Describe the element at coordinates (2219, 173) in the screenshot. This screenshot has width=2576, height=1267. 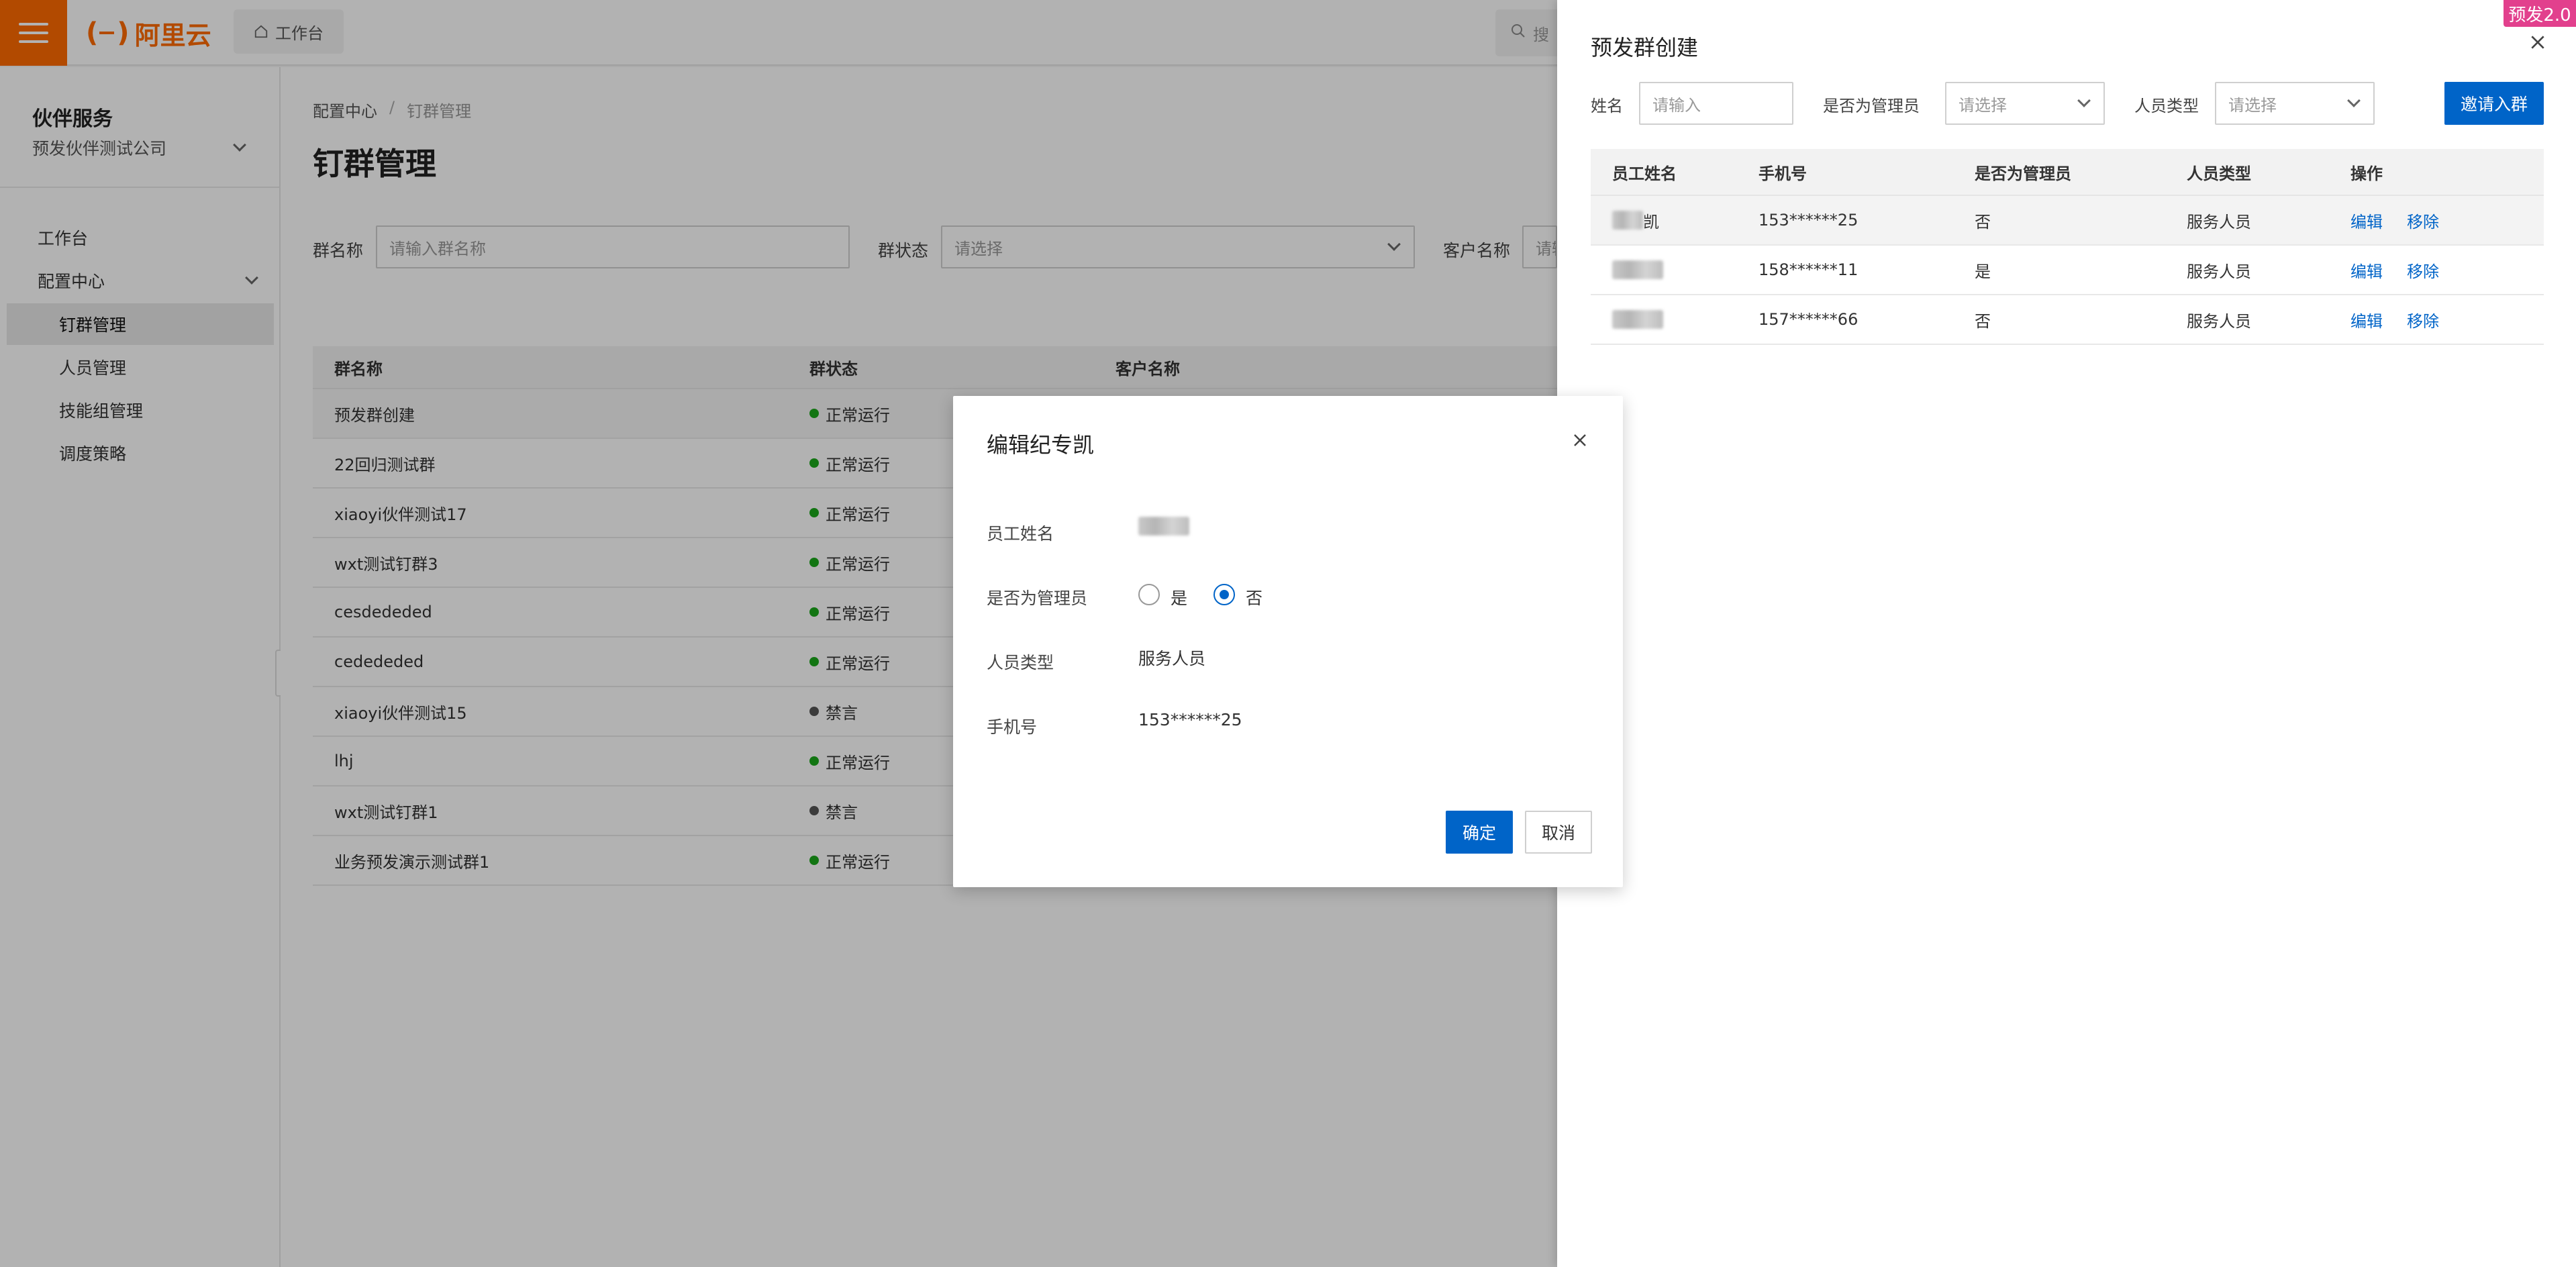
I see `header-staff-type: 人员类型` at that location.